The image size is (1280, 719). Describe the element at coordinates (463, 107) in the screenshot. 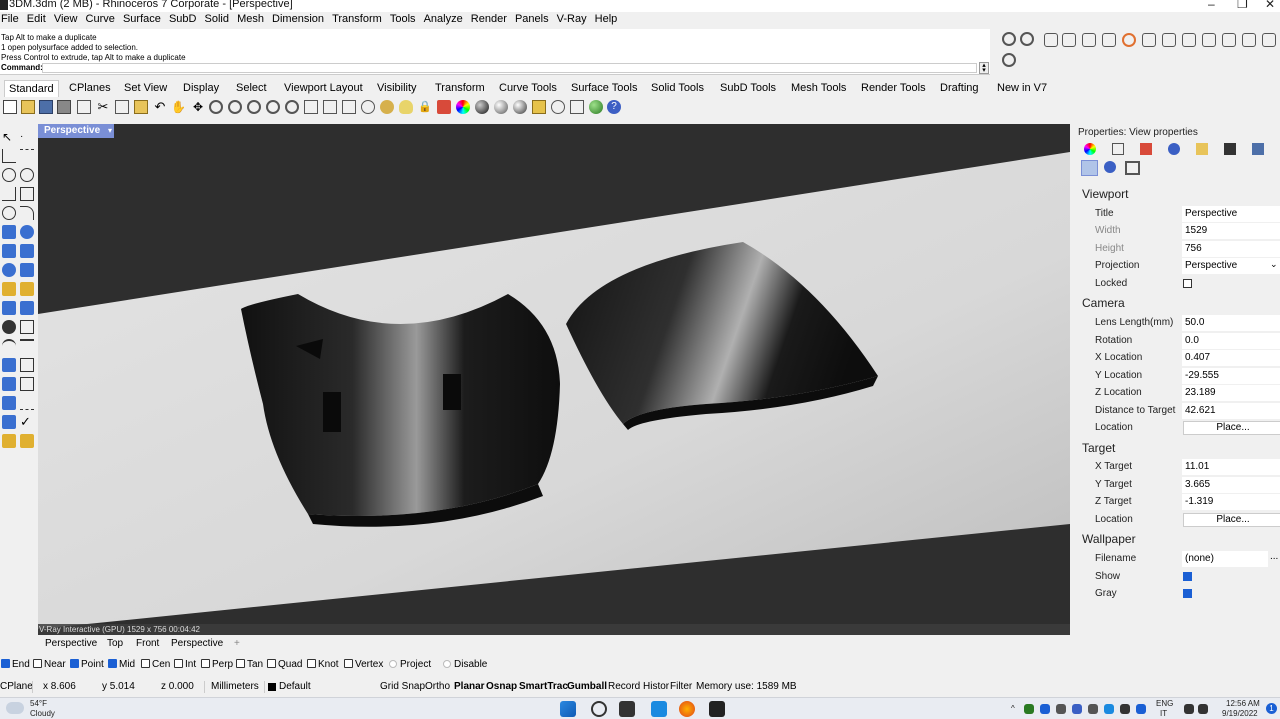

I see `color-wheel-icon` at that location.